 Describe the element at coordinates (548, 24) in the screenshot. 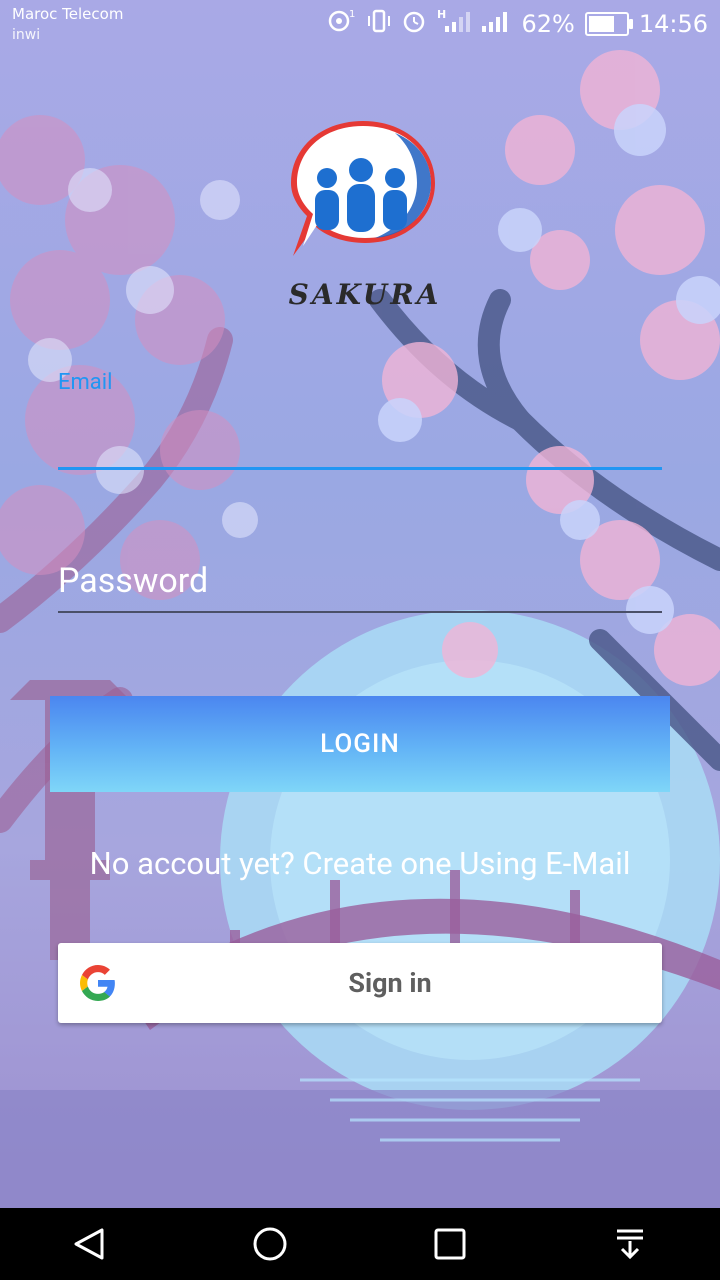

I see `battery-percent: 62%` at that location.